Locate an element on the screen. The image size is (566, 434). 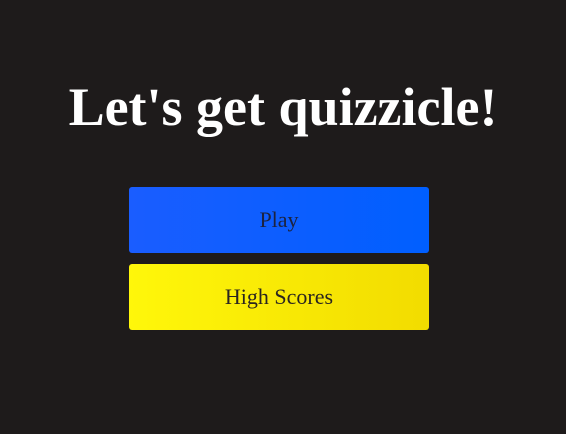
play-button: Play is located at coordinates (279, 220).